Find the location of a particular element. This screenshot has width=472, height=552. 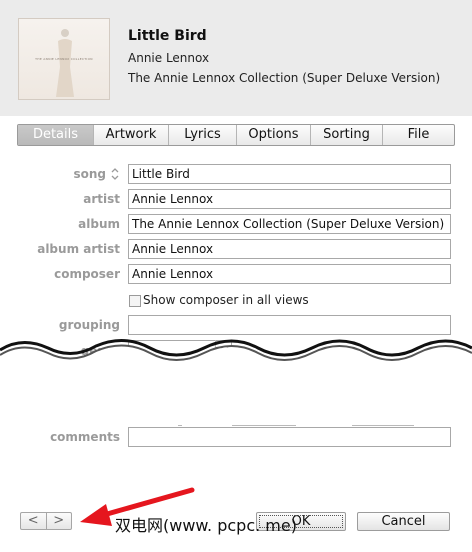

show-composer-checkbox is located at coordinates (135, 301).